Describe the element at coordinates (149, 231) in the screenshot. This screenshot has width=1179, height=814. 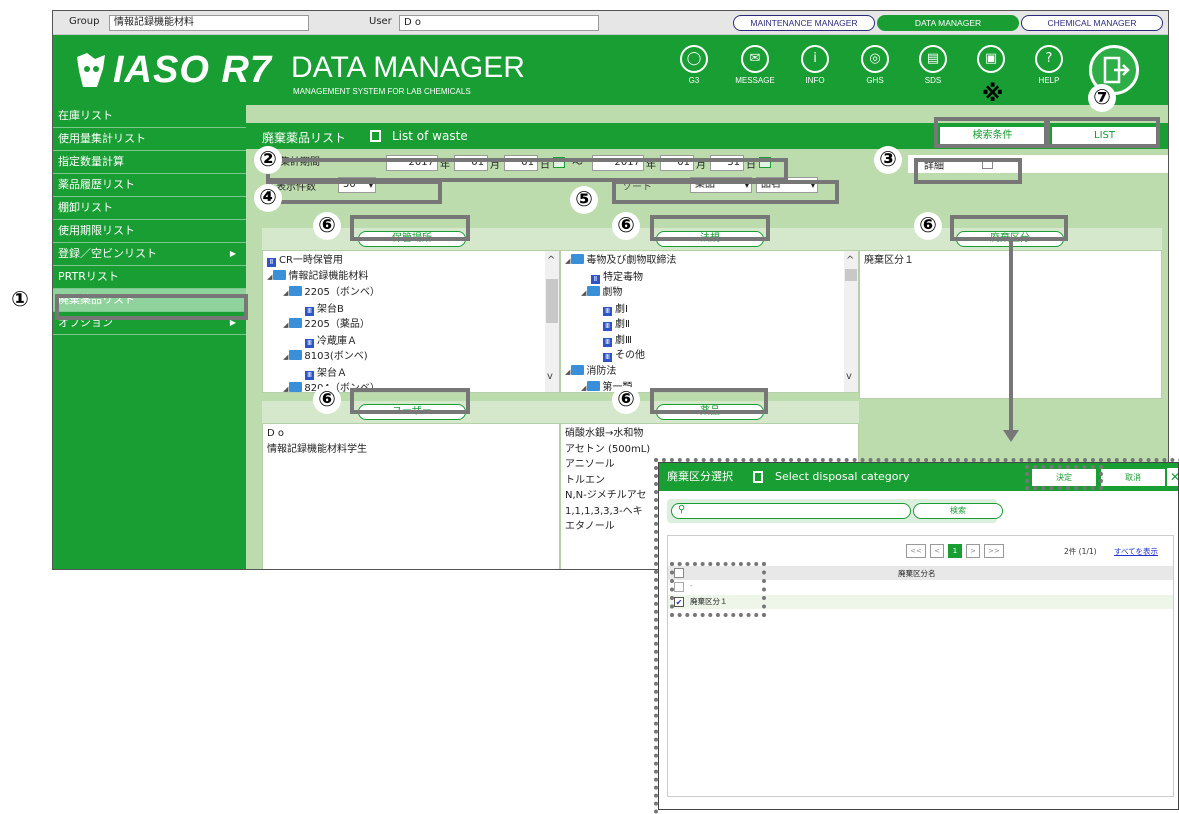
I see `sidebar-item-expiry: 使用期限リスト` at that location.